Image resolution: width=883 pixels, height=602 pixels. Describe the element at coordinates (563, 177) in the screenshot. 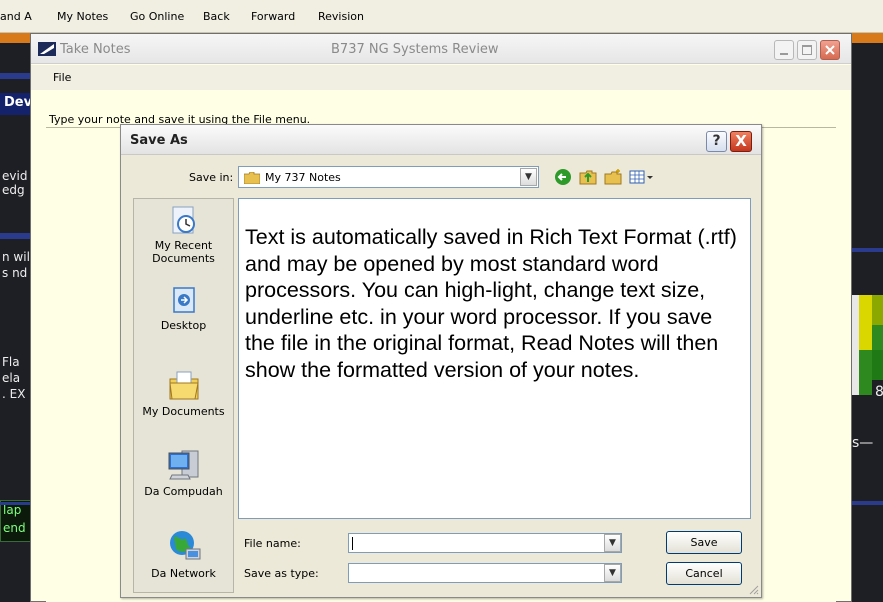

I see `back-arrow-icon` at that location.